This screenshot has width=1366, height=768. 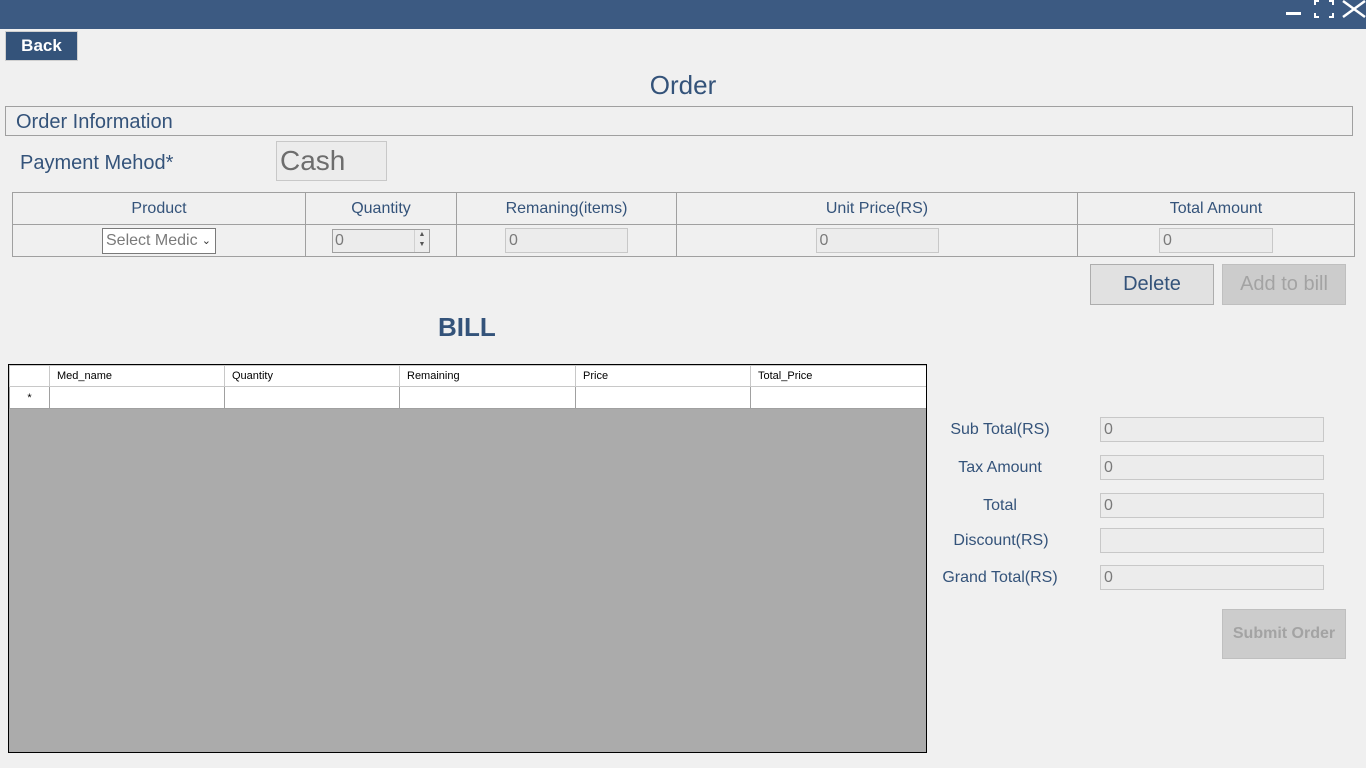 What do you see at coordinates (1000, 429) in the screenshot?
I see `sub-total-label: Sub Total(RS)` at bounding box center [1000, 429].